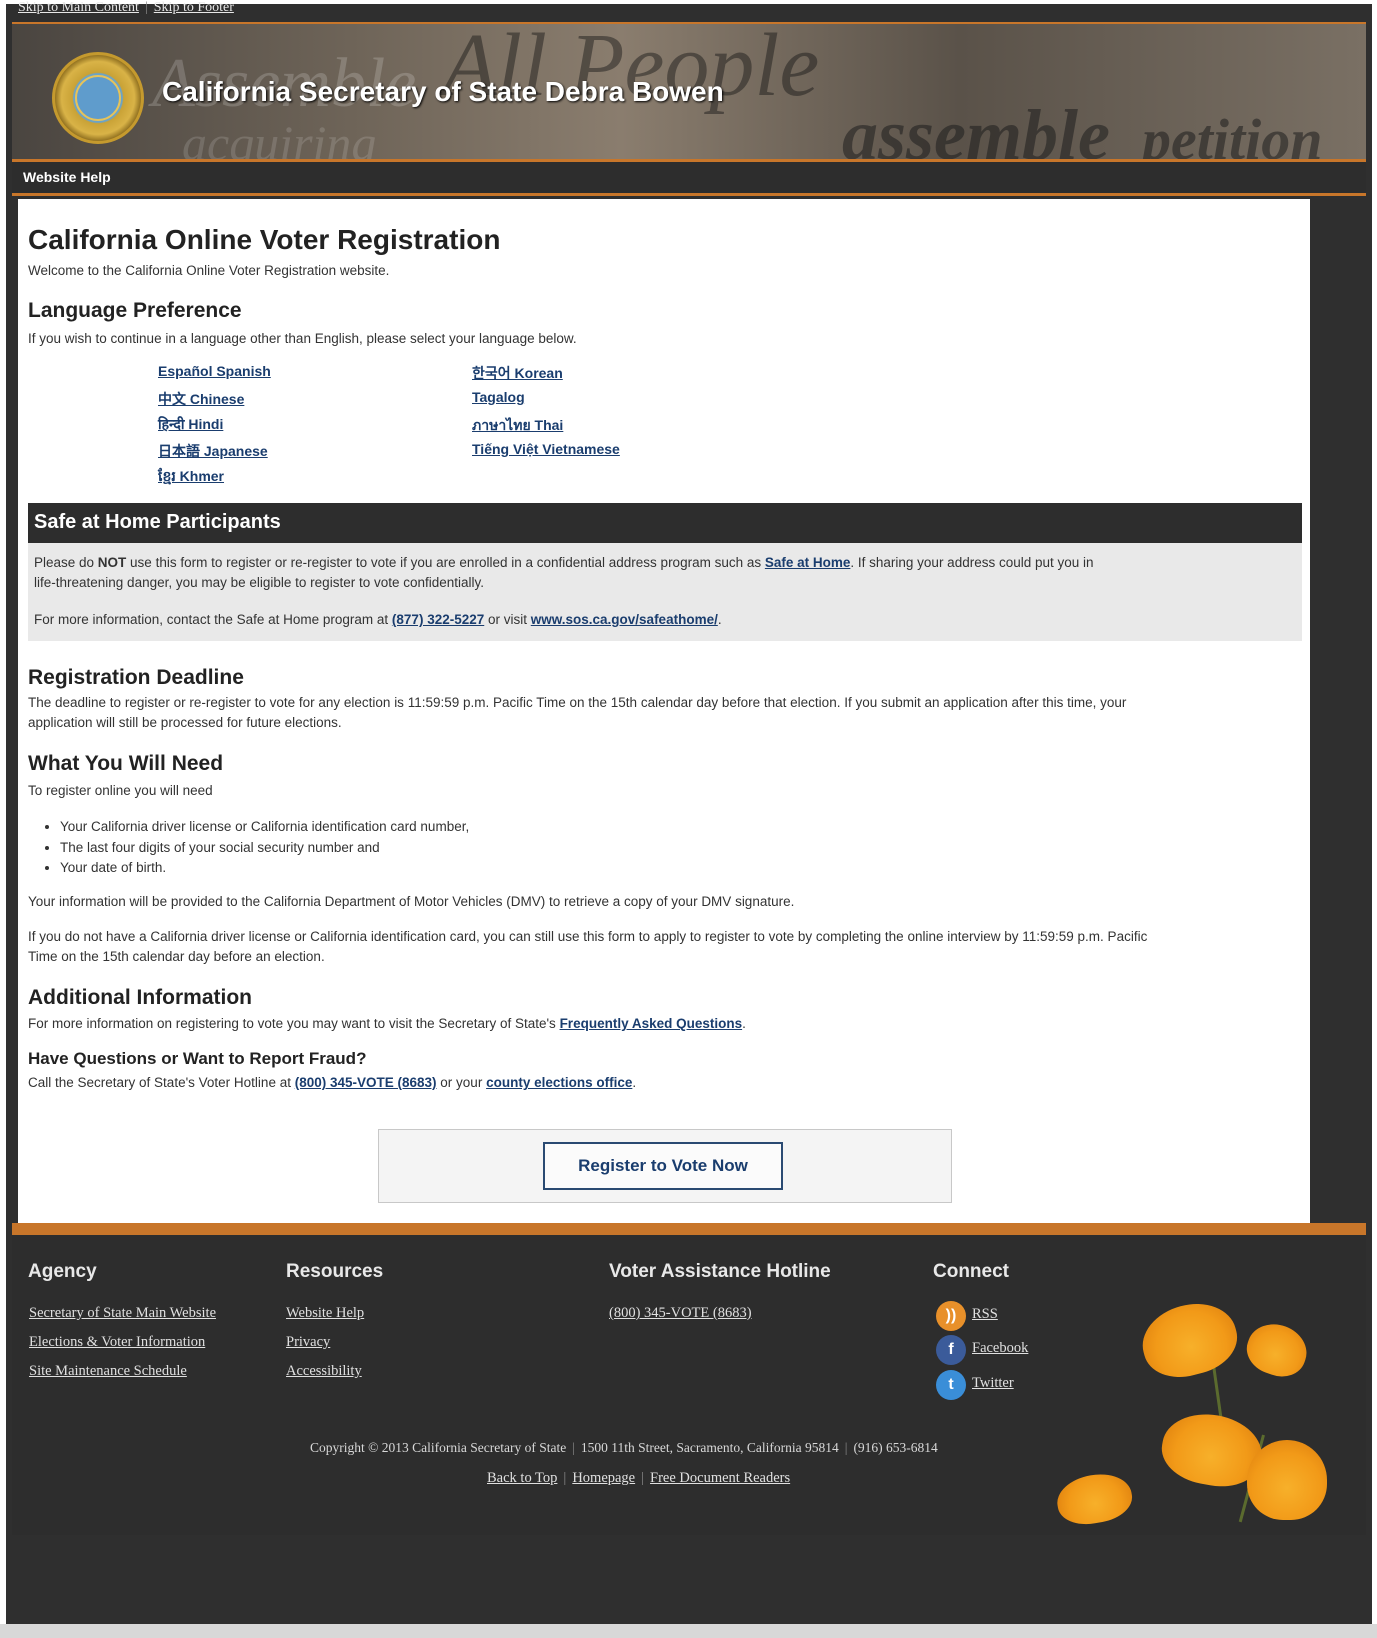 This screenshot has width=1377, height=1638. What do you see at coordinates (688, 1631) in the screenshot?
I see `window-bottom-strip` at bounding box center [688, 1631].